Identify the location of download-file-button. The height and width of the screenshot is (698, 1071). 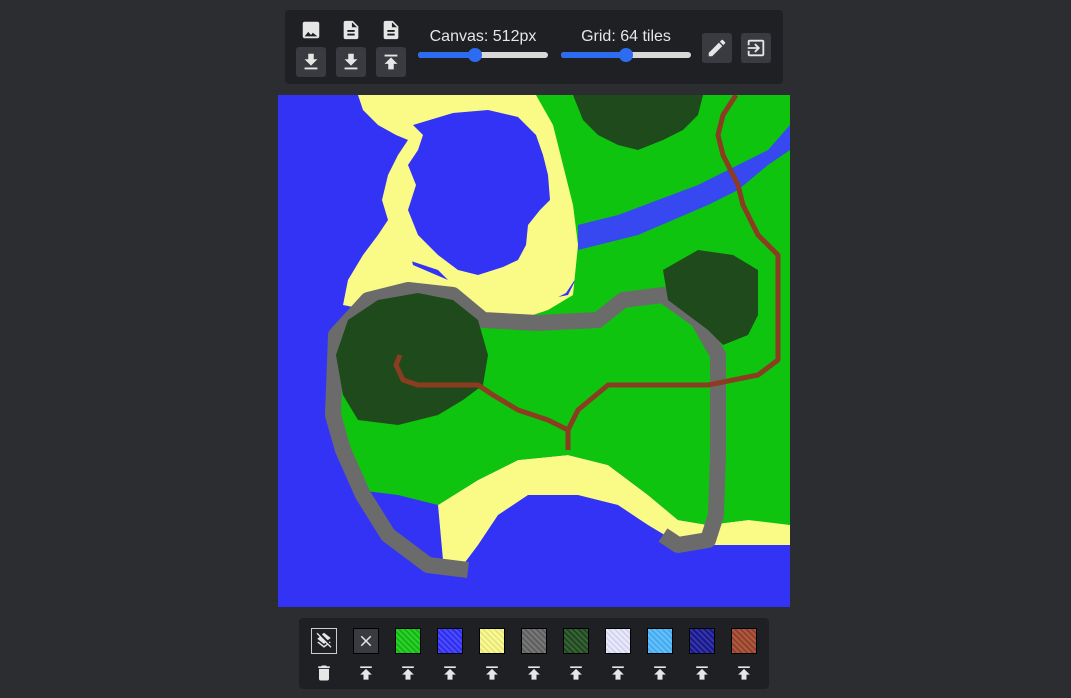
(351, 62).